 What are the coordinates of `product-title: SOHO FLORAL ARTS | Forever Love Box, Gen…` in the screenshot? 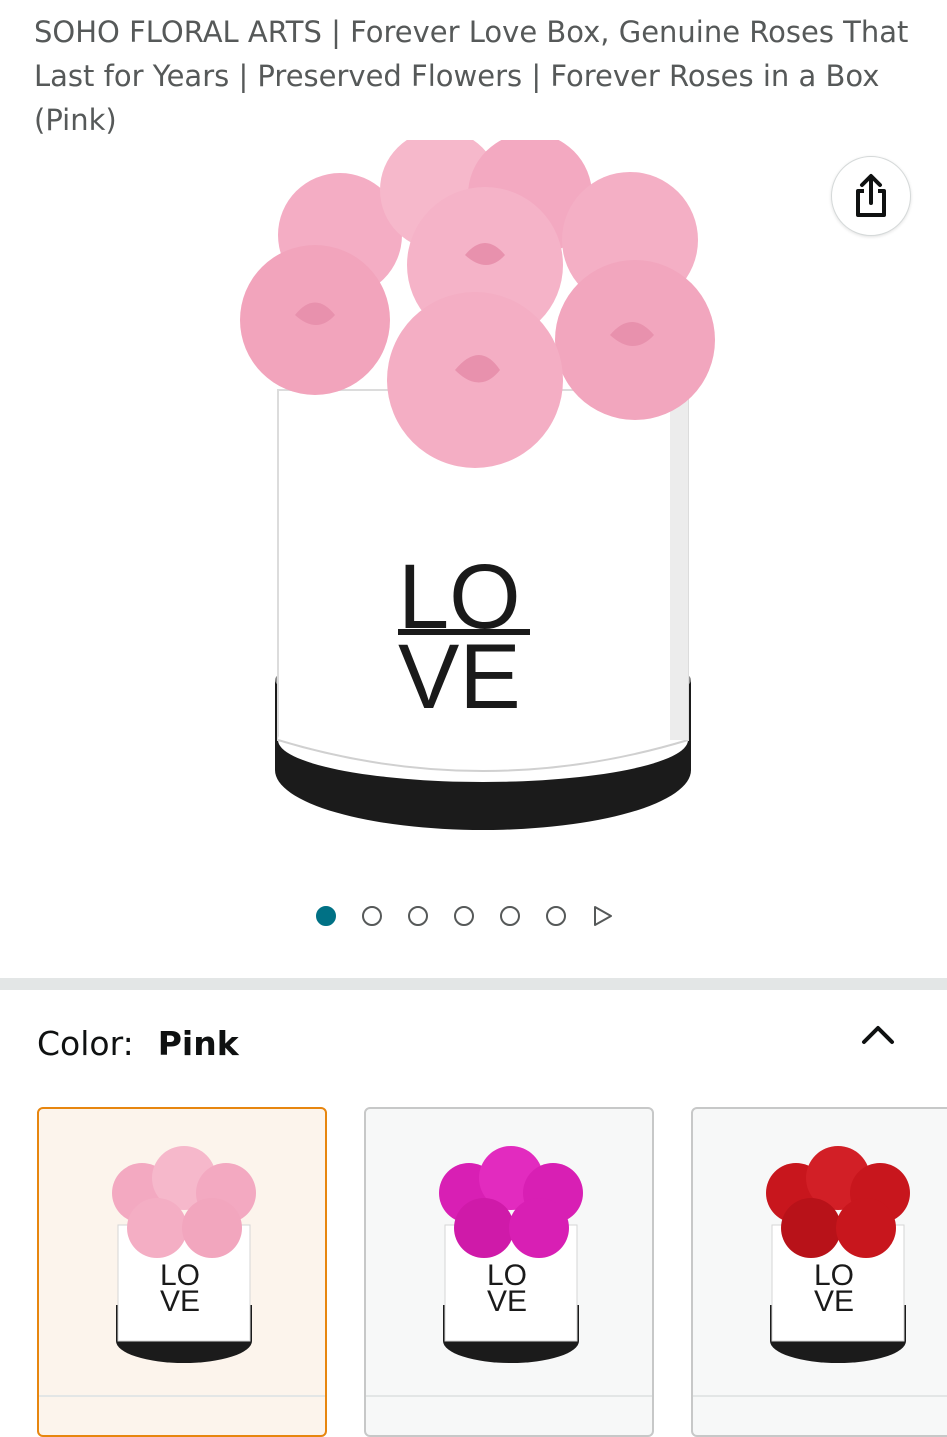 It's located at (471, 76).